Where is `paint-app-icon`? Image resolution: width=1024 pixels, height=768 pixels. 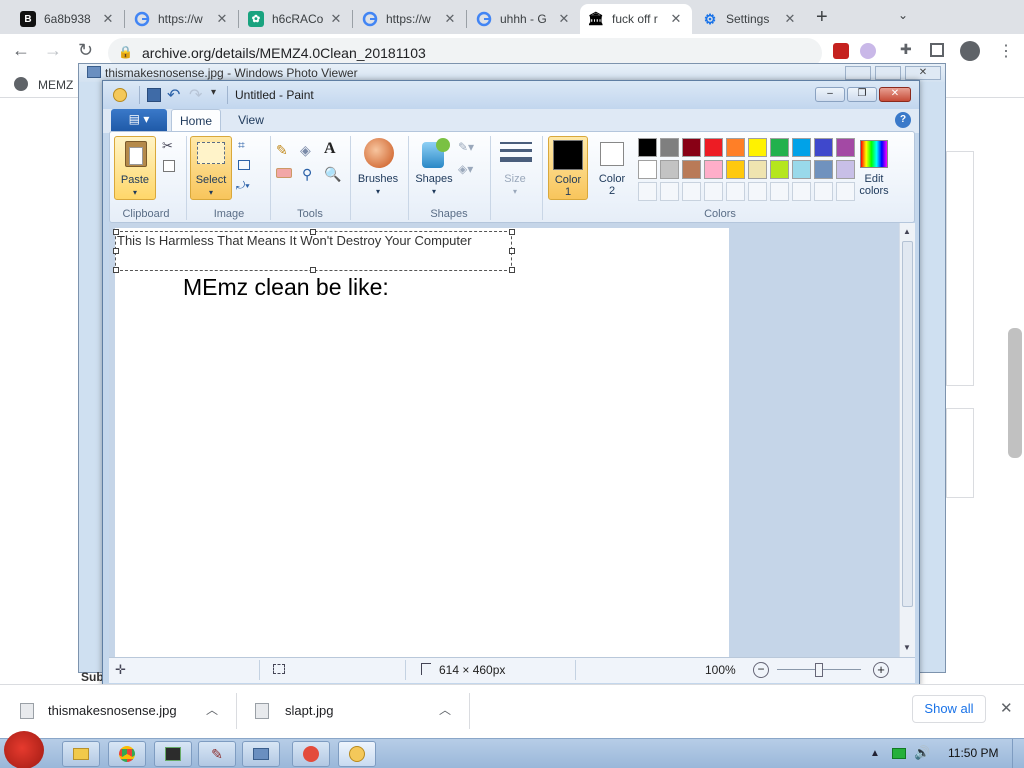 paint-app-icon is located at coordinates (120, 95).